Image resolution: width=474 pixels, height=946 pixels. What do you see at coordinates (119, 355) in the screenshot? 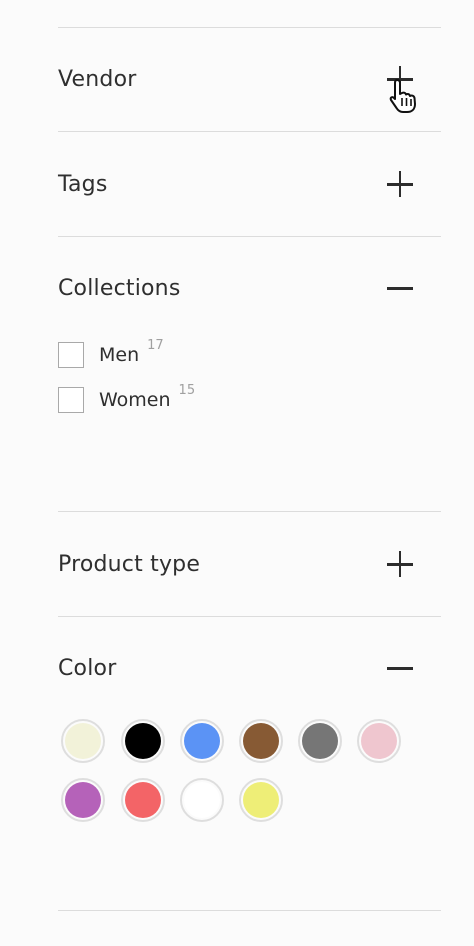
I see `collection-option-label: Men` at bounding box center [119, 355].